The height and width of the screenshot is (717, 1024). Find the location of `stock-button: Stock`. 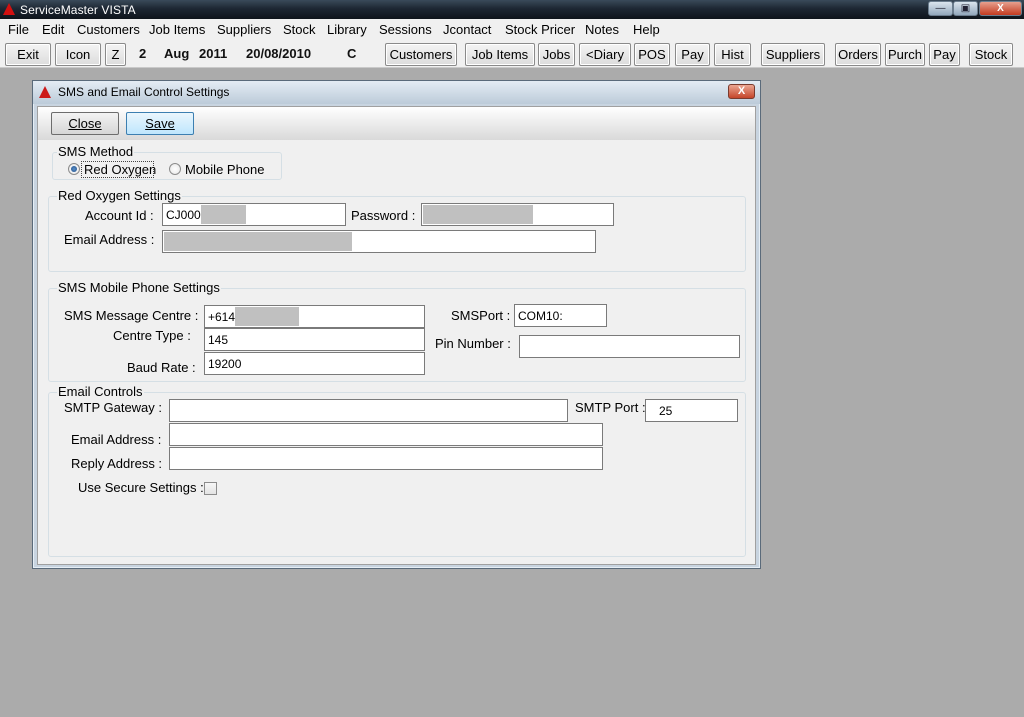

stock-button: Stock is located at coordinates (991, 54).